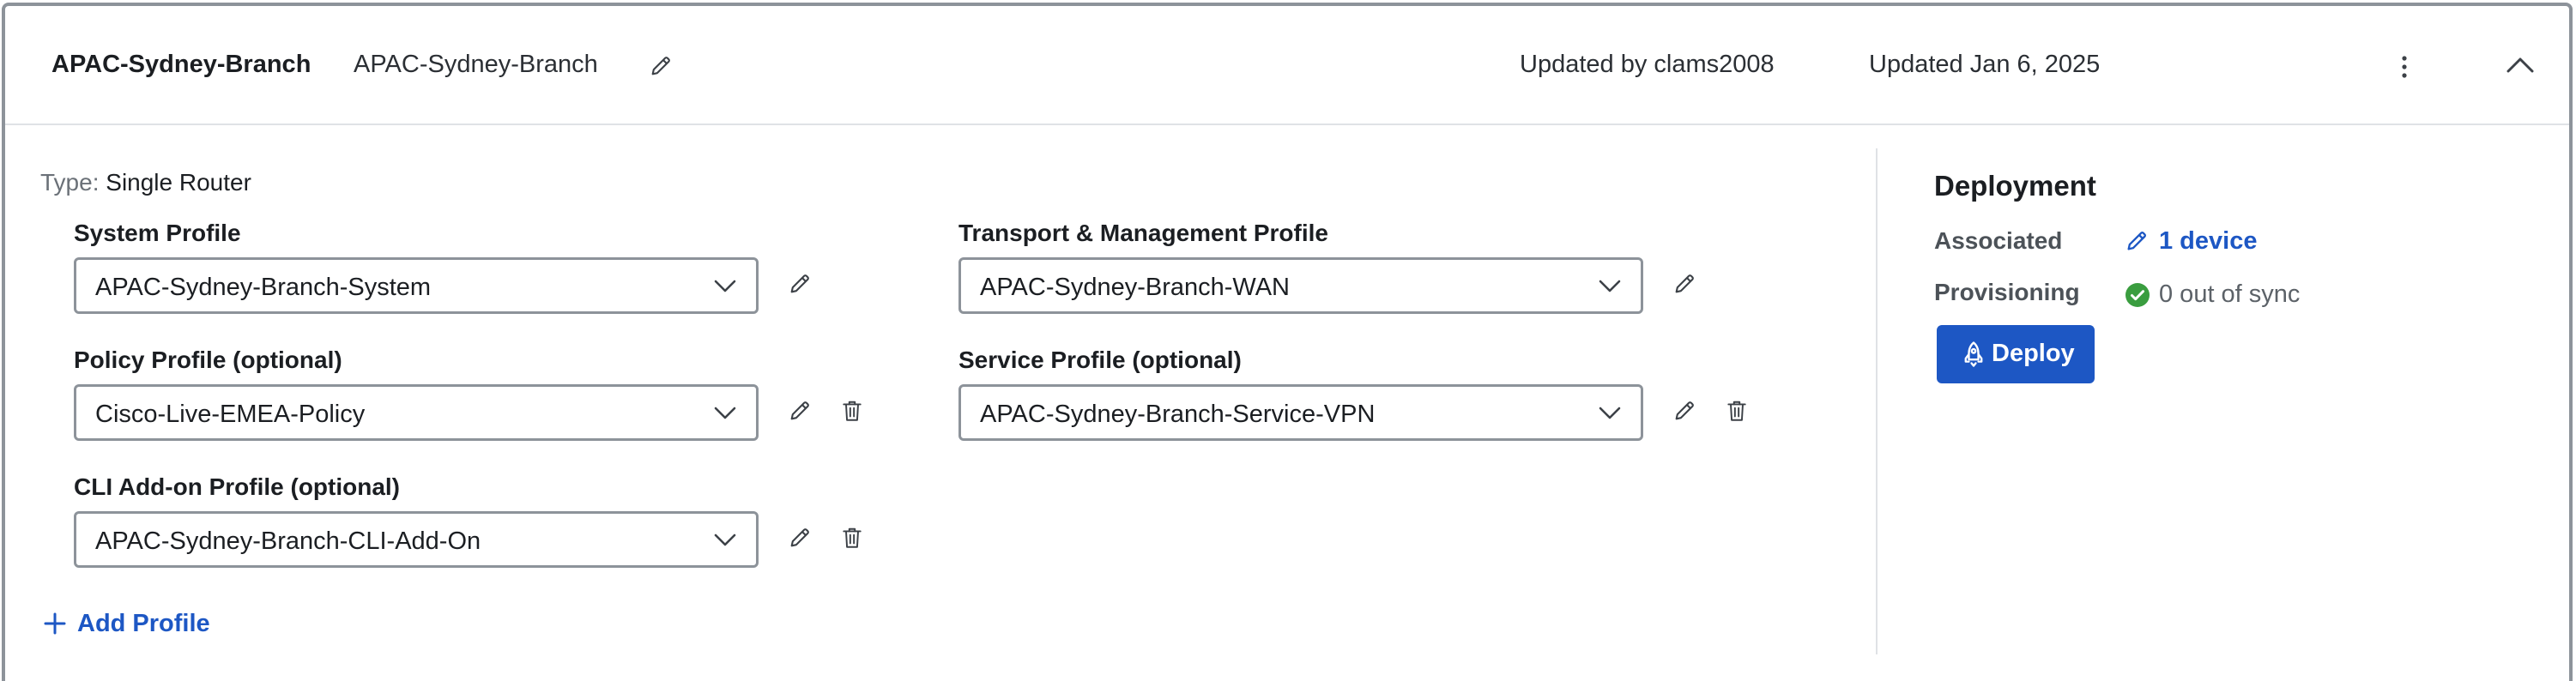 This screenshot has height=681, width=2576. Describe the element at coordinates (208, 360) in the screenshot. I see `policy-profile-label: Policy Profile (optional)` at that location.